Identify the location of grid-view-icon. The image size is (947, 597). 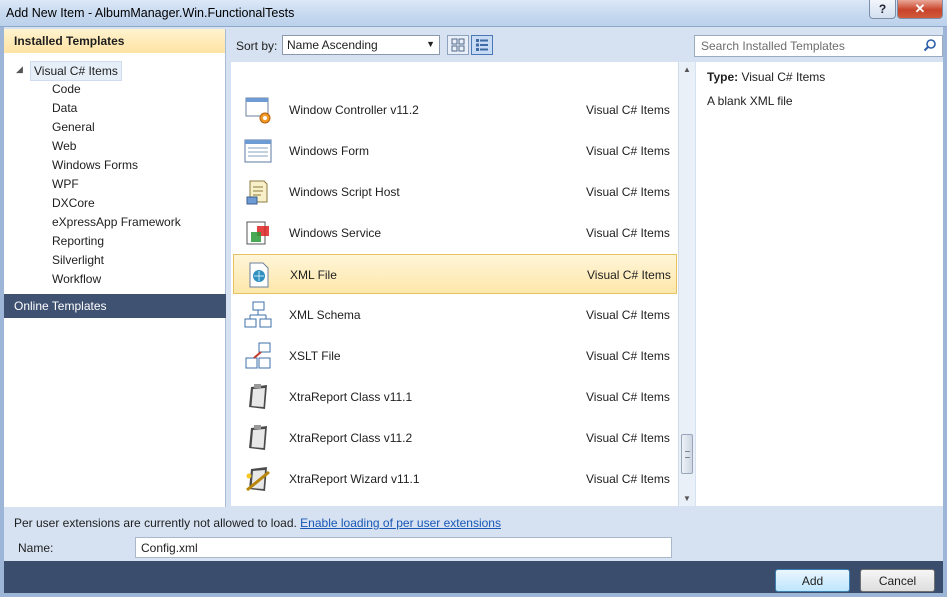
(458, 45).